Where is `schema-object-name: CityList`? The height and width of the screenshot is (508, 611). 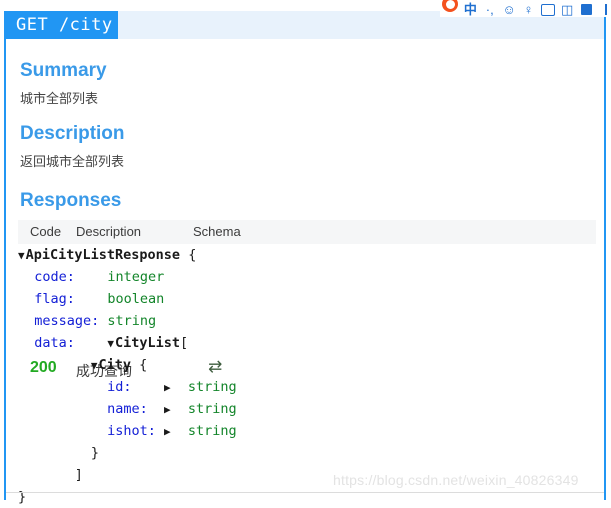 schema-object-name: CityList is located at coordinates (147, 343).